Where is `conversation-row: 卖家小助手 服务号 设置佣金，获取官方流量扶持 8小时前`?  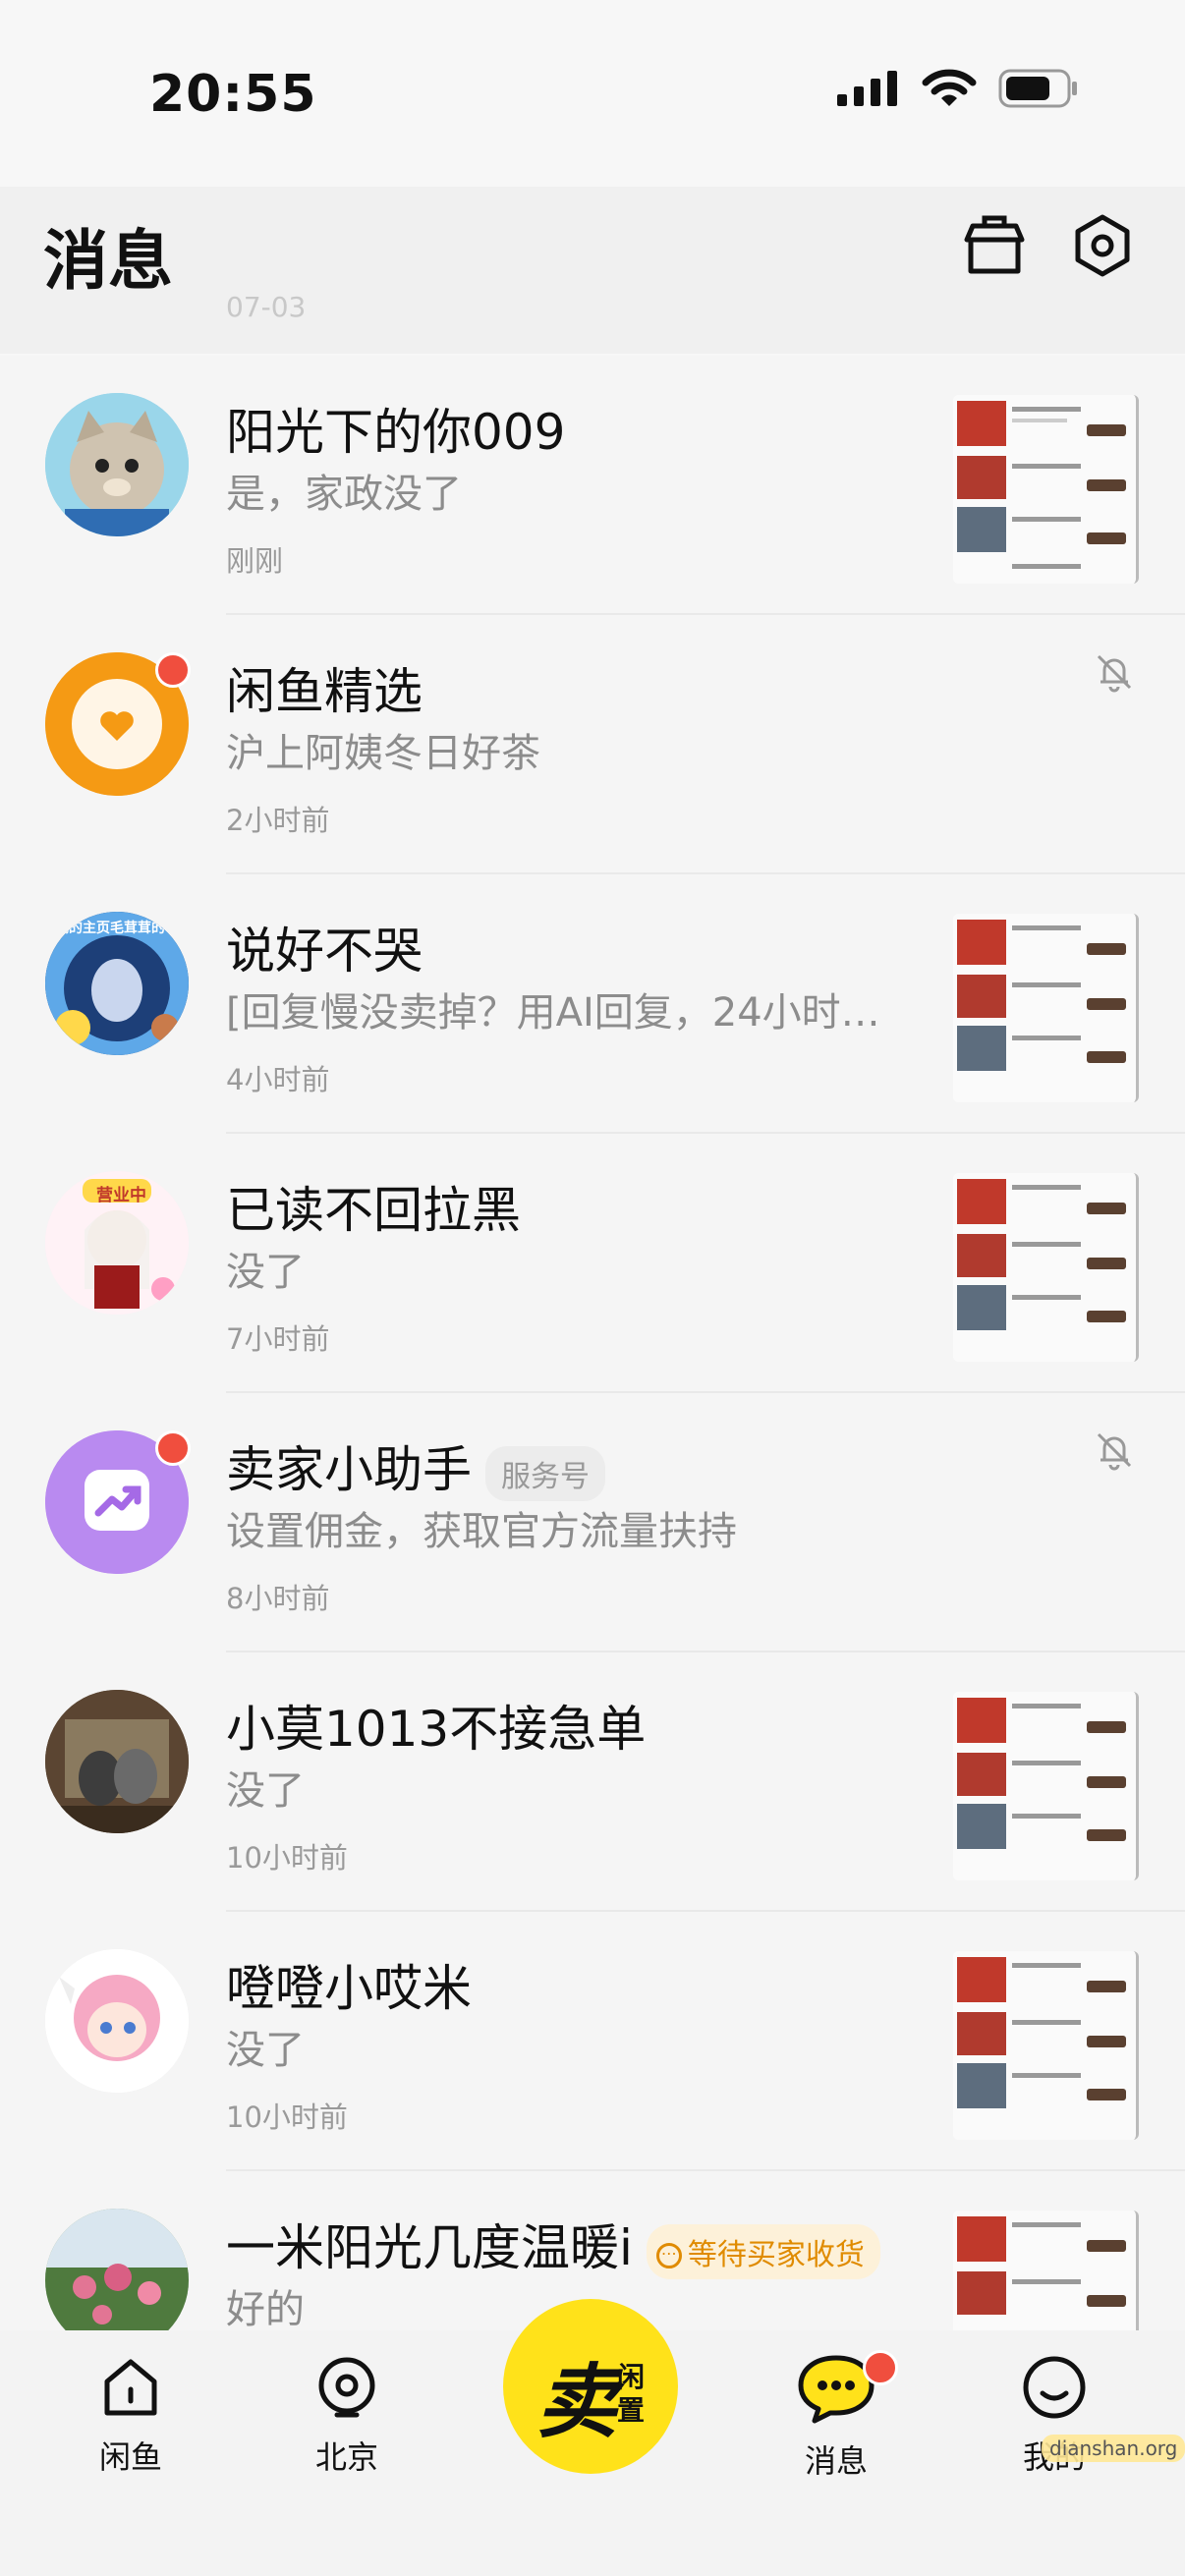
conversation-row: 卖家小助手 服务号 设置佣金，获取官方流量扶持 8小时前 is located at coordinates (592, 1522).